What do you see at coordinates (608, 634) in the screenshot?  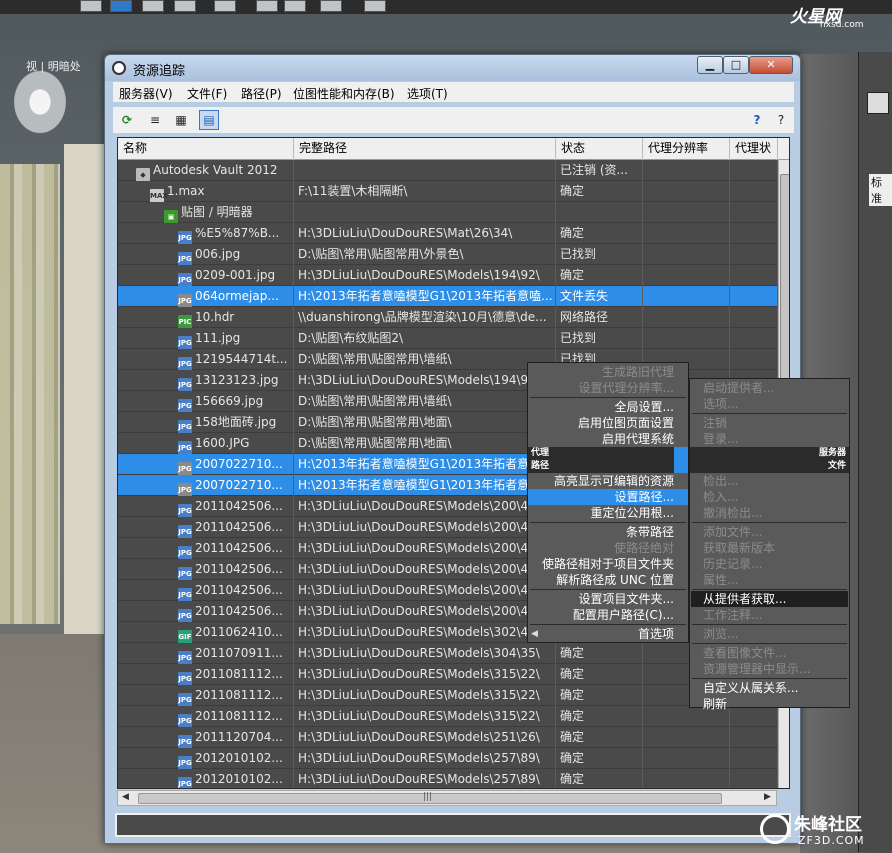 I see `menu-item: 首选项` at bounding box center [608, 634].